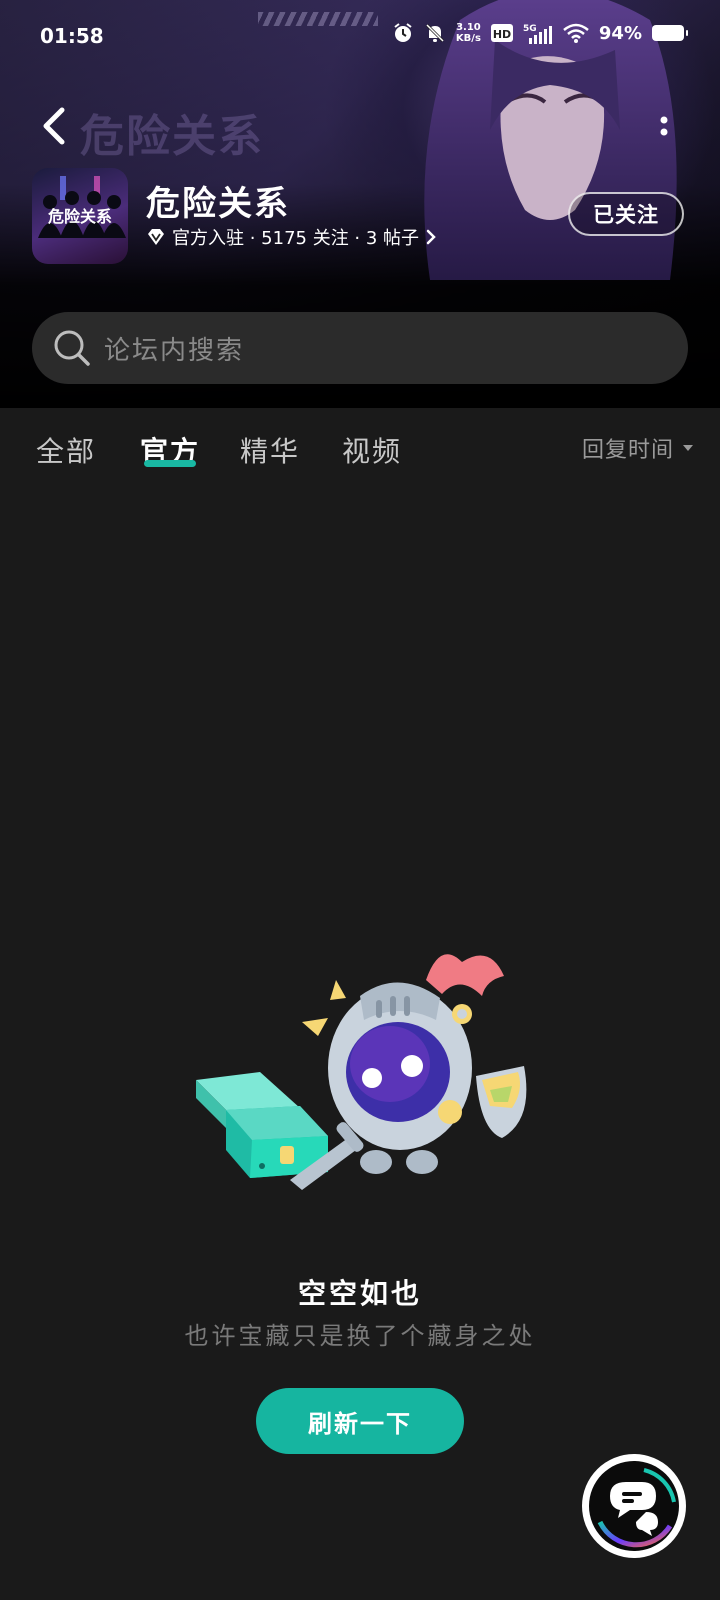  What do you see at coordinates (270, 450) in the screenshot?
I see `tab-featured: 精华` at bounding box center [270, 450].